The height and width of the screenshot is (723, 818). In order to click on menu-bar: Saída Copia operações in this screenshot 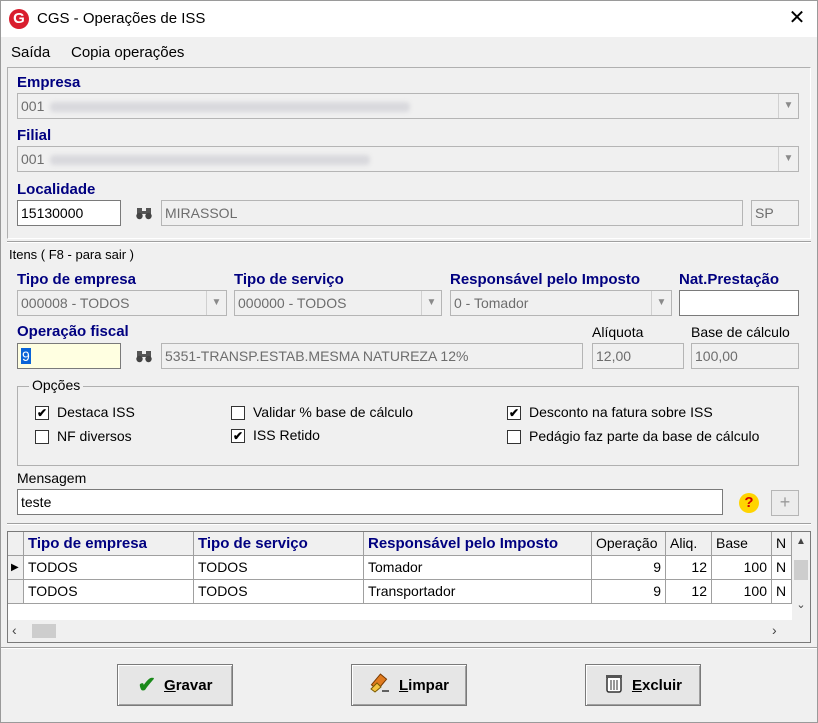, I will do `click(409, 53)`.